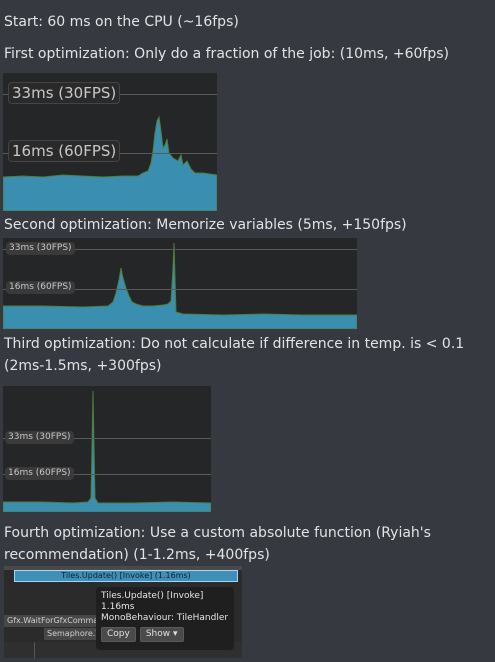 This screenshot has width=495, height=662. I want to click on profiler-graph-1: 33ms (30FPS) 16ms (60FPS), so click(110, 142).